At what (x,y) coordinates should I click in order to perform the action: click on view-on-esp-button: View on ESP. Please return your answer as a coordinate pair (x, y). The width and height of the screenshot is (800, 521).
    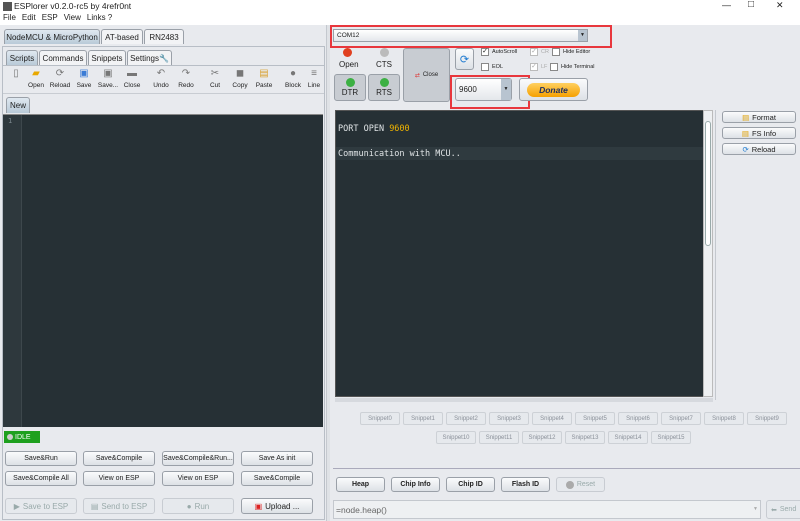
    Looking at the image, I should click on (119, 478).